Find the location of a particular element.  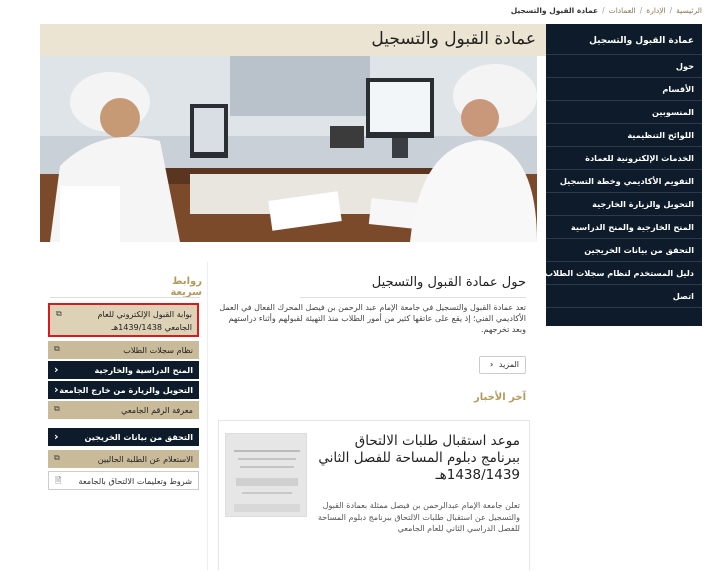

quick-link-current-students: الاستعلام عن الطلبة الحاليين ⧉ is located at coordinates (123, 459).